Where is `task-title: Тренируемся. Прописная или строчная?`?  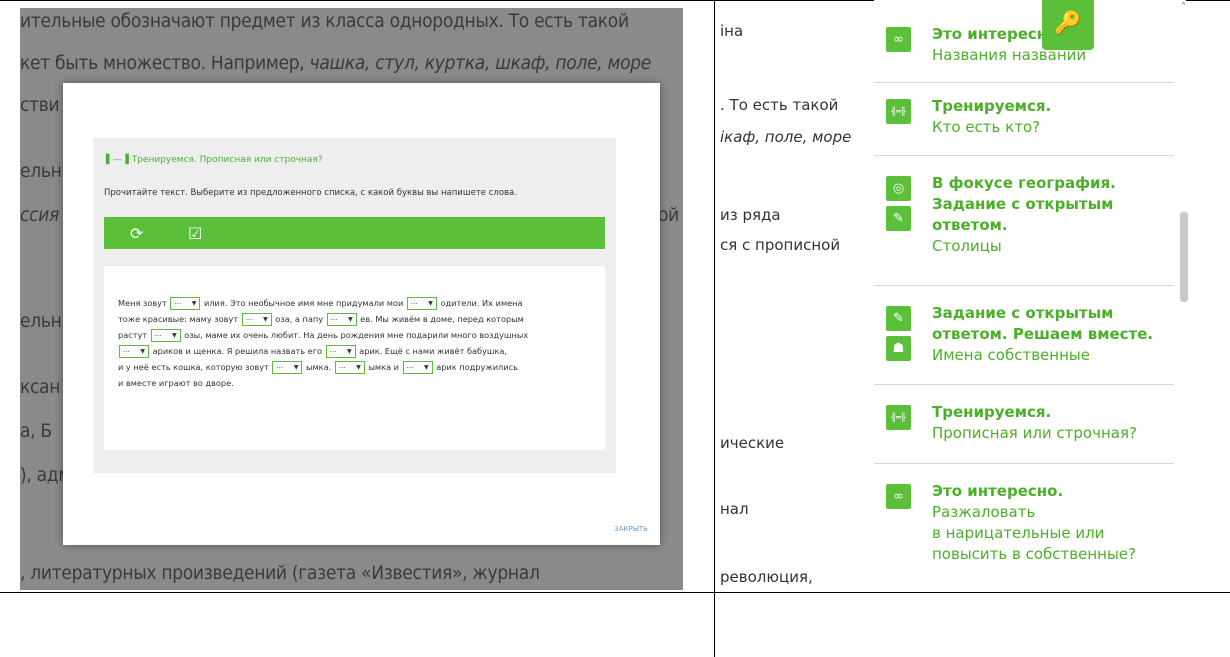 task-title: Тренируемся. Прописная или строчная? is located at coordinates (227, 160).